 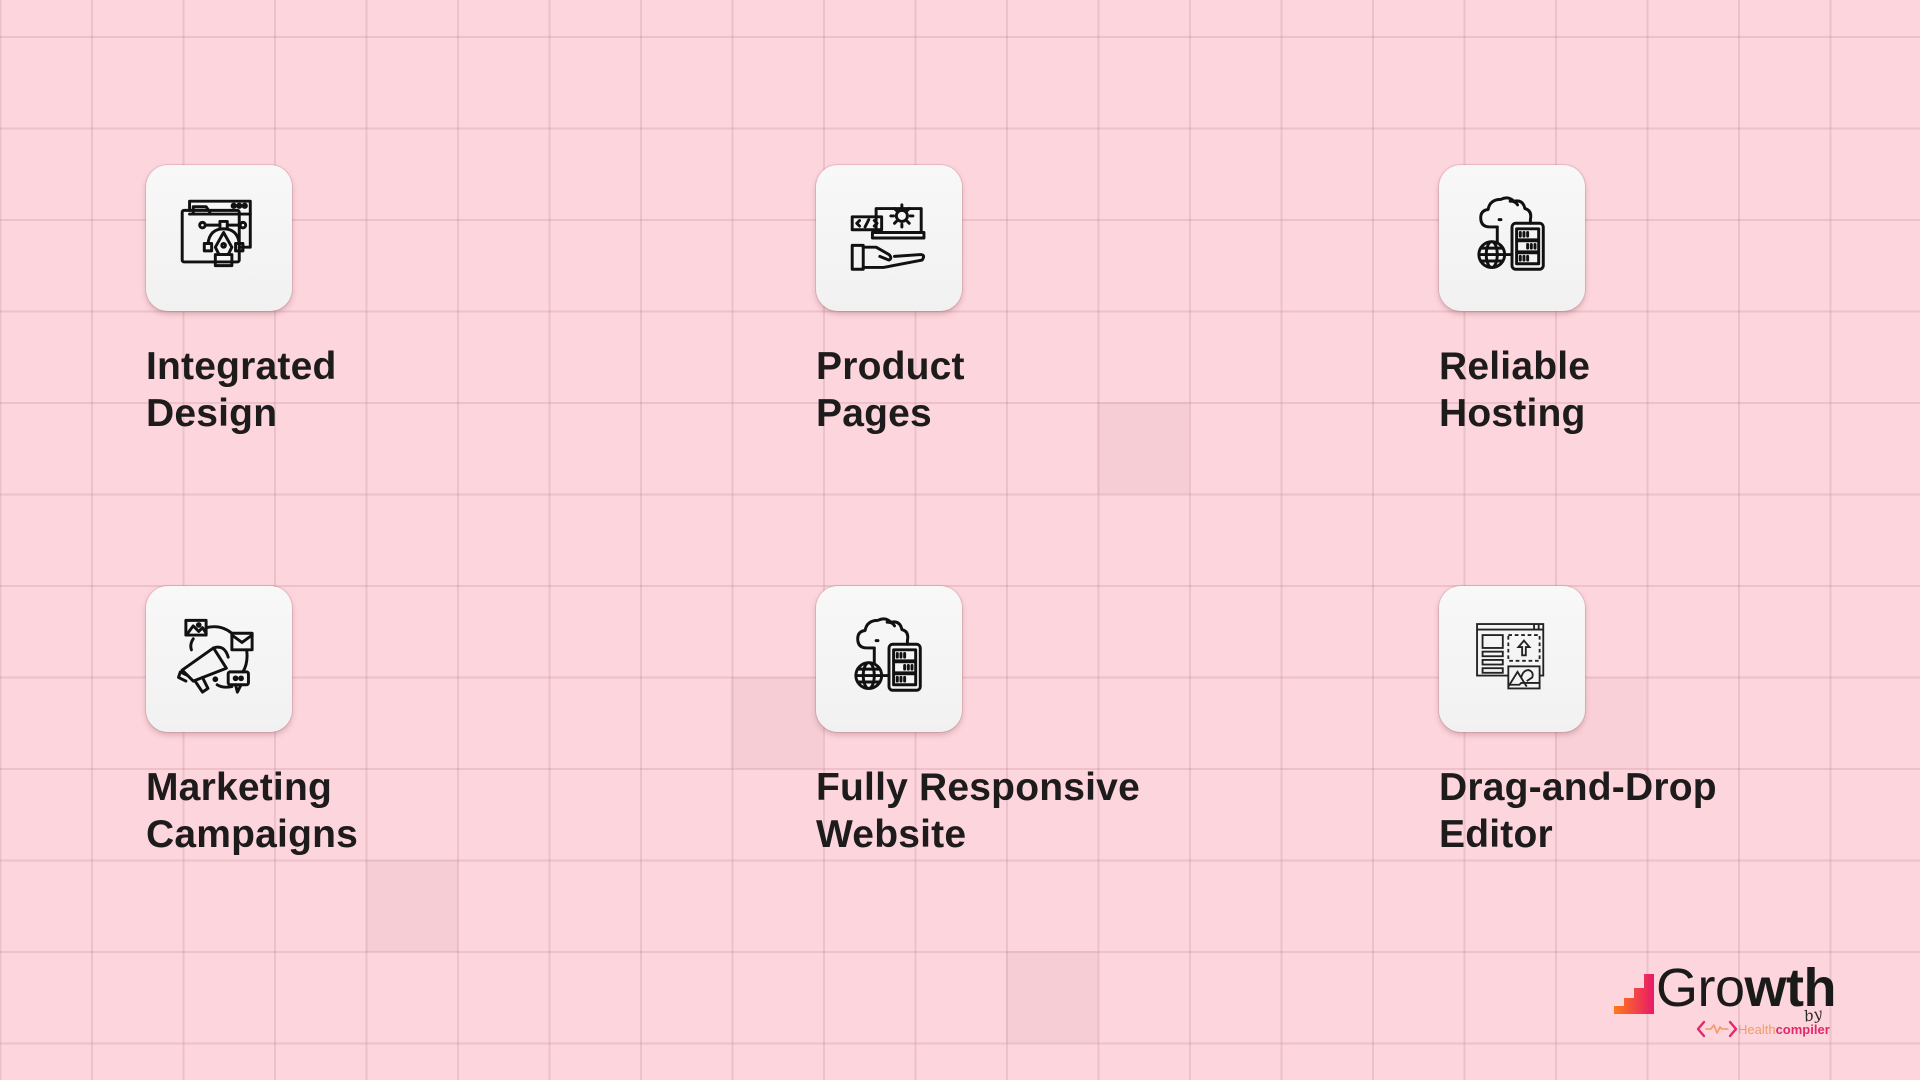 What do you see at coordinates (1578, 811) in the screenshot?
I see `feature-label: Drag-and-Drop Editor` at bounding box center [1578, 811].